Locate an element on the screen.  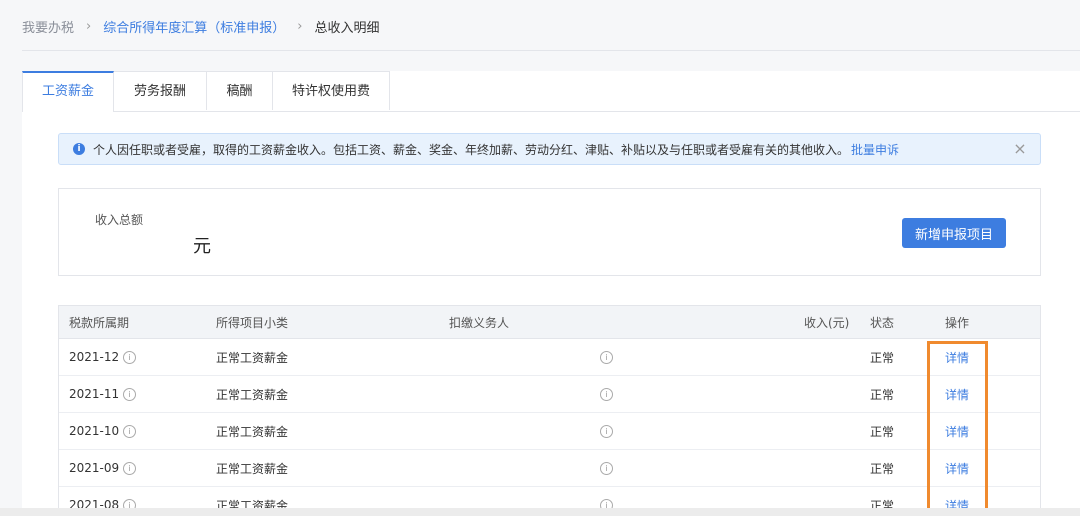
batch-appeal-link: 批量申诉 is located at coordinates (875, 149).